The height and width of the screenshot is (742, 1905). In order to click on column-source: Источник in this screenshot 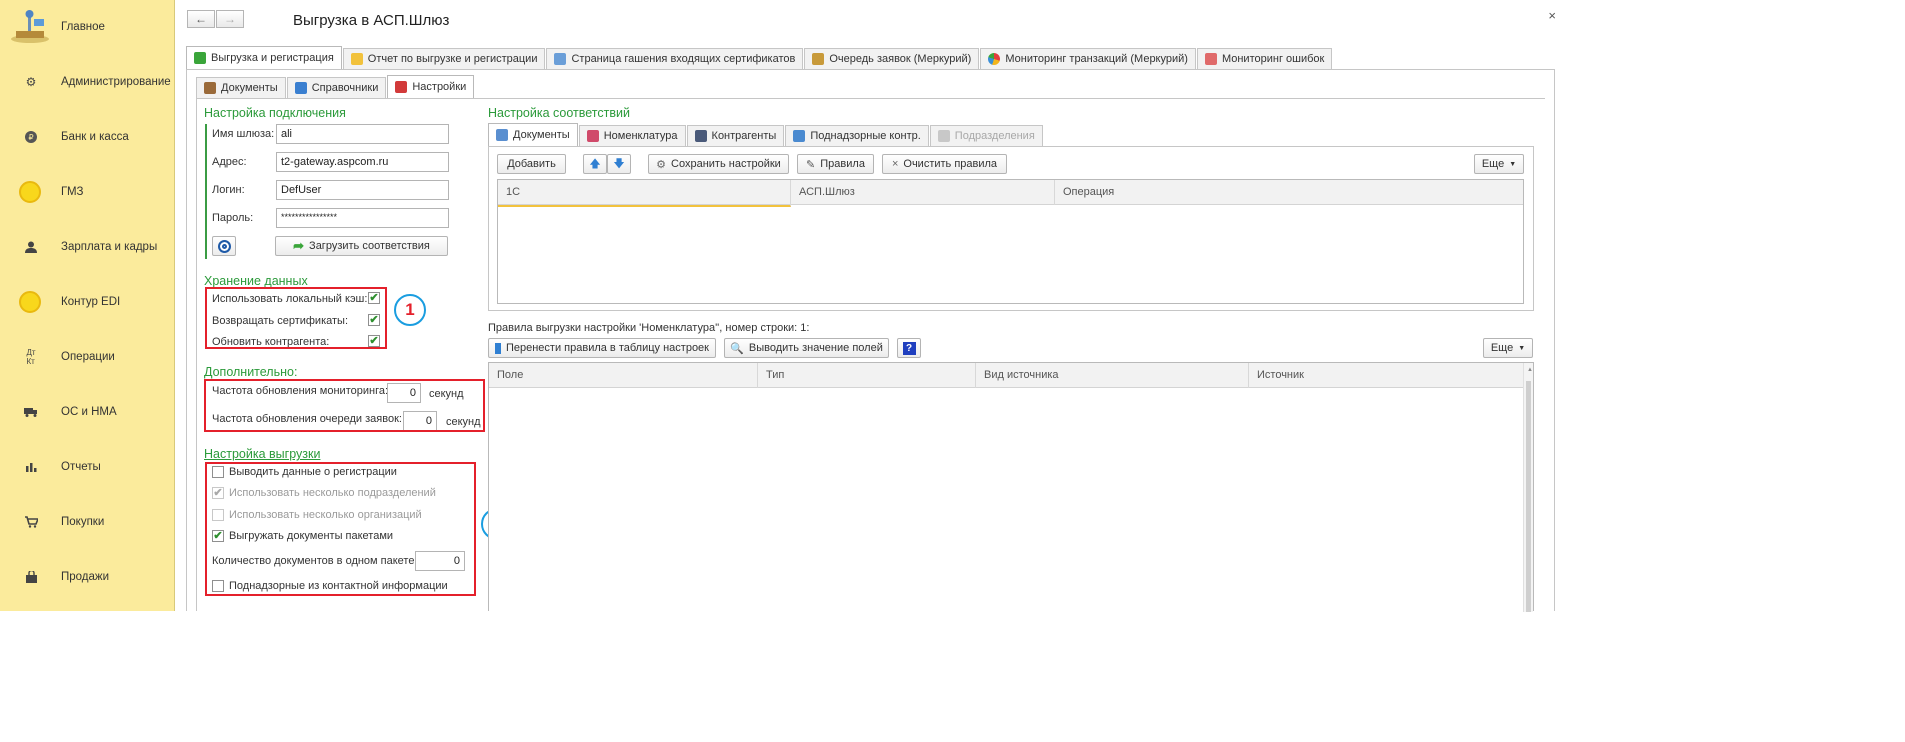, I will do `click(1387, 375)`.